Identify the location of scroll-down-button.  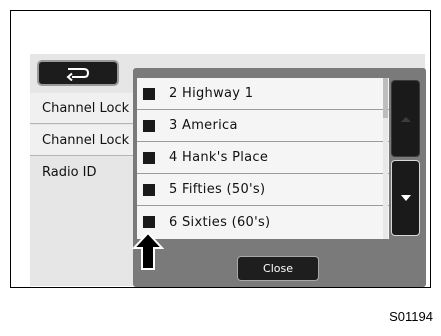
(405, 198).